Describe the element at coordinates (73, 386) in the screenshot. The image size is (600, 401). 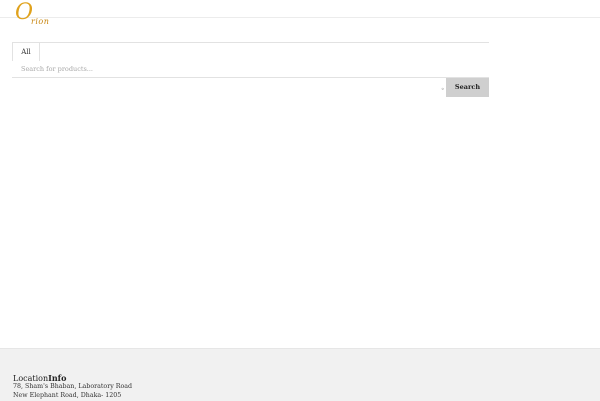
I see `address-line-1: 78, Sham's Bhaban, Laboratory Road` at that location.